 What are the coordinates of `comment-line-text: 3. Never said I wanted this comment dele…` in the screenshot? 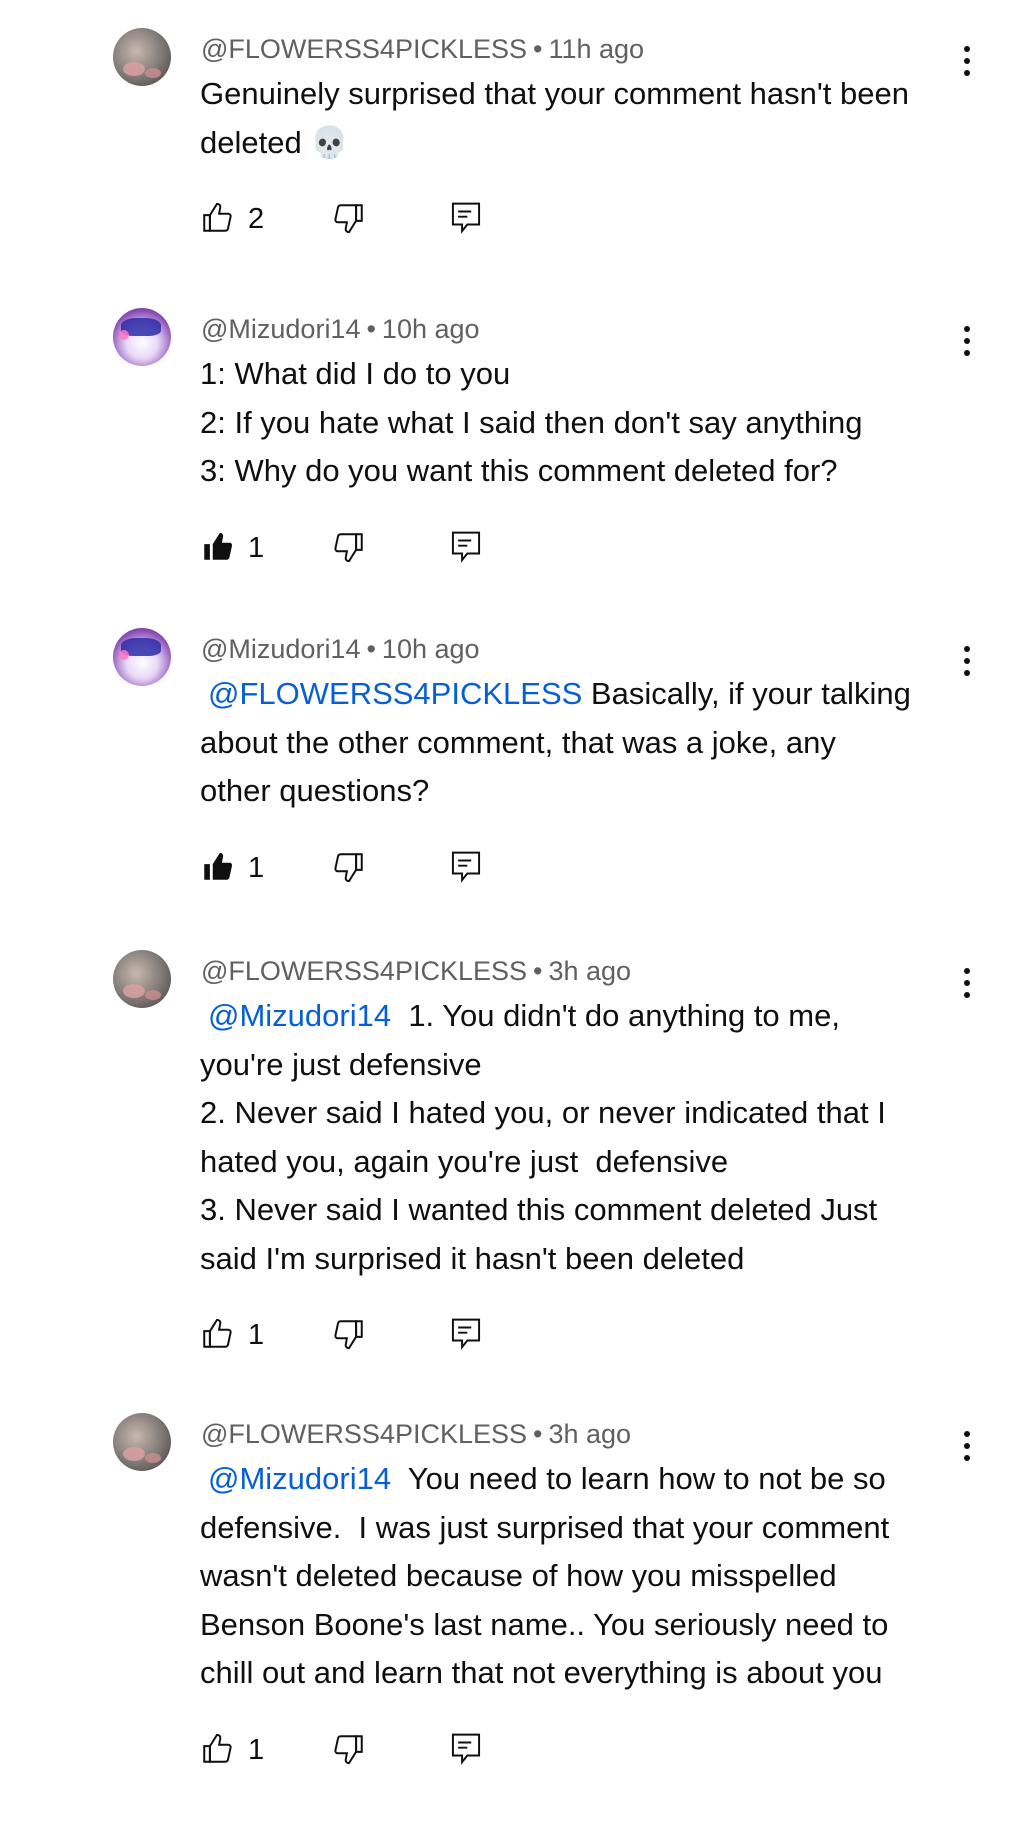 It's located at (539, 1209).